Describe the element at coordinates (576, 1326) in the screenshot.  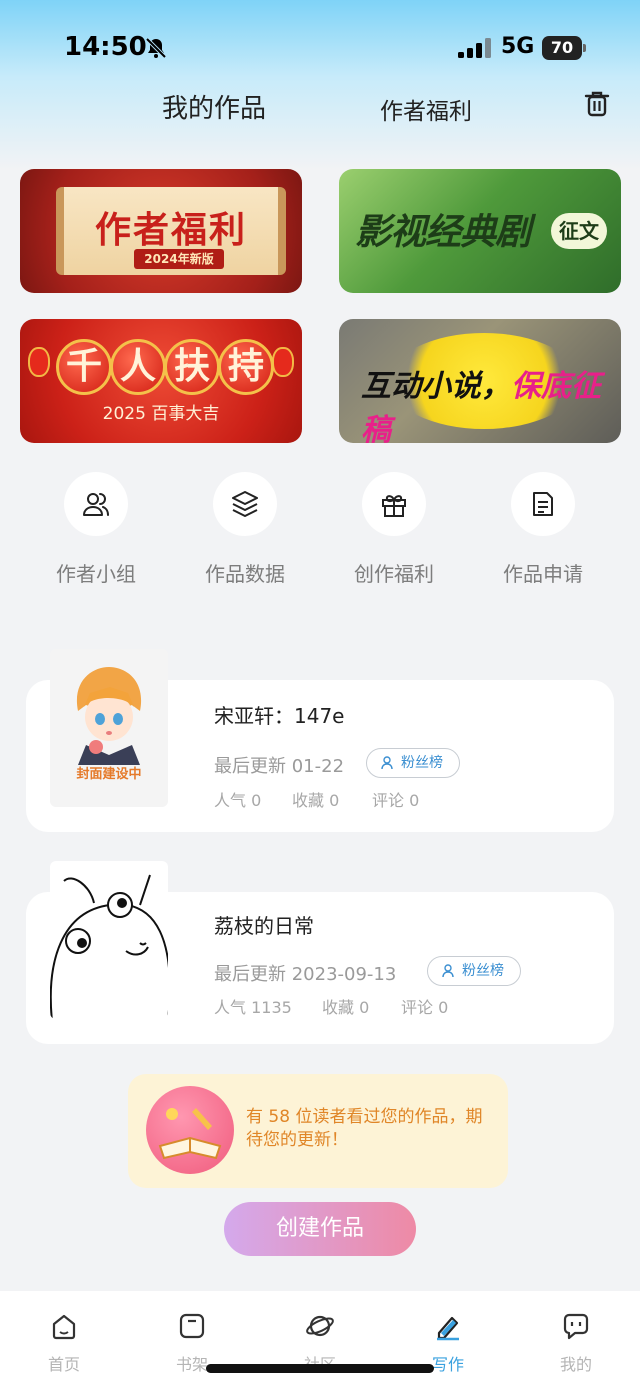
I see `chat-icon` at that location.